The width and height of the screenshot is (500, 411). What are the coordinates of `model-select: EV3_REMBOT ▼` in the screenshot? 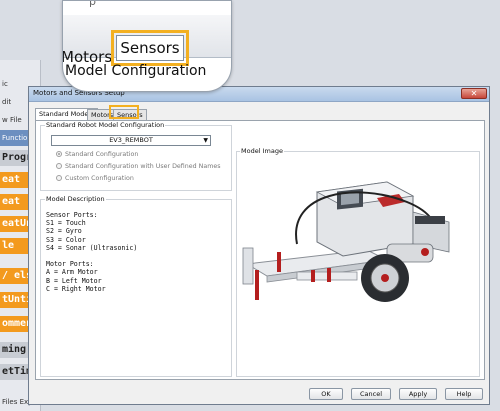 It's located at (131, 140).